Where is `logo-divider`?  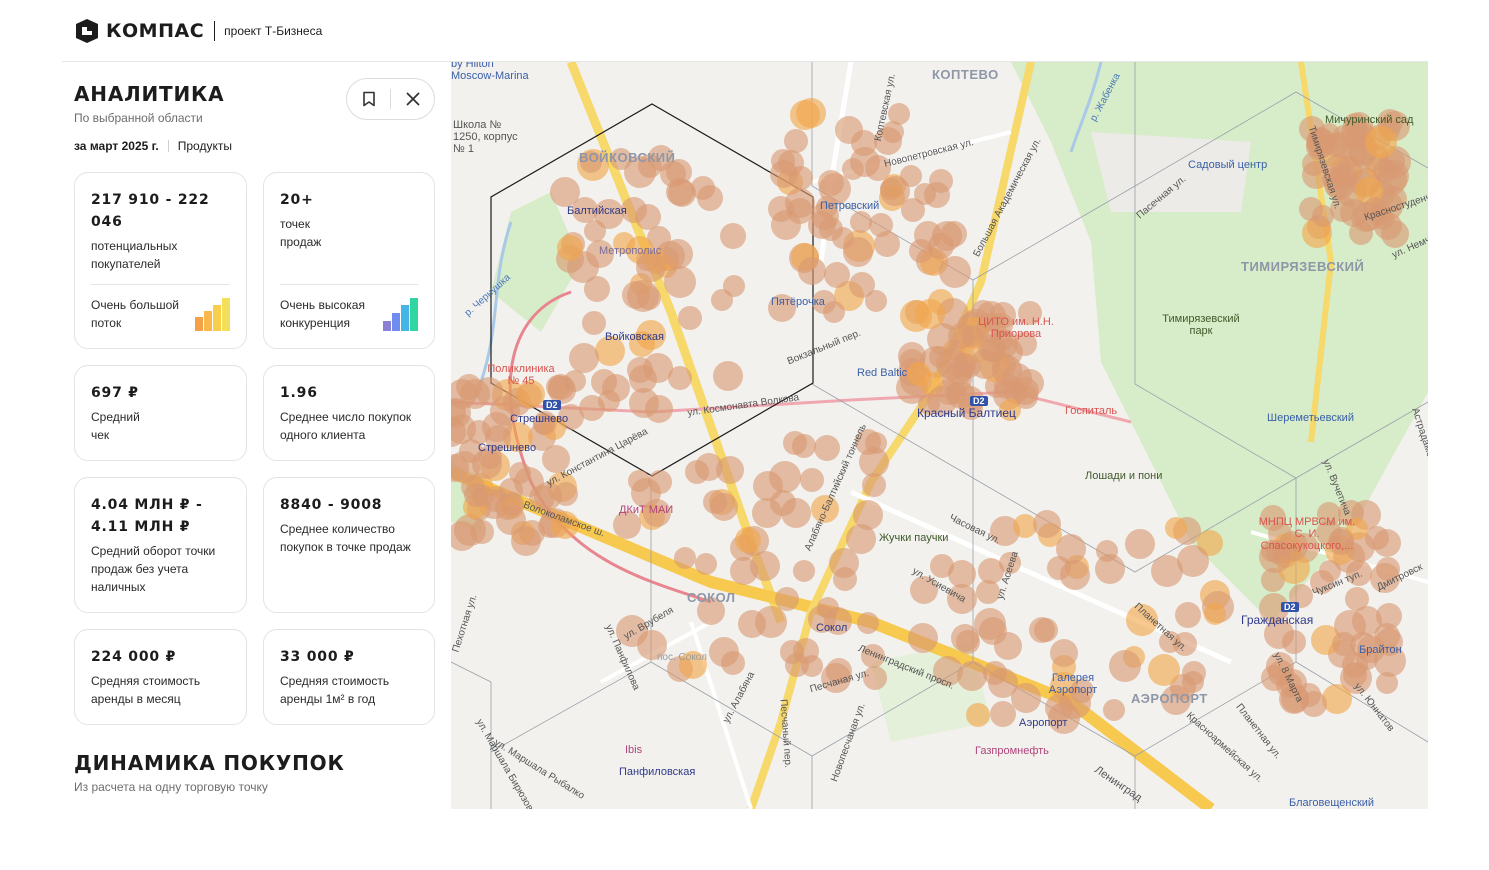
logo-divider is located at coordinates (215, 31).